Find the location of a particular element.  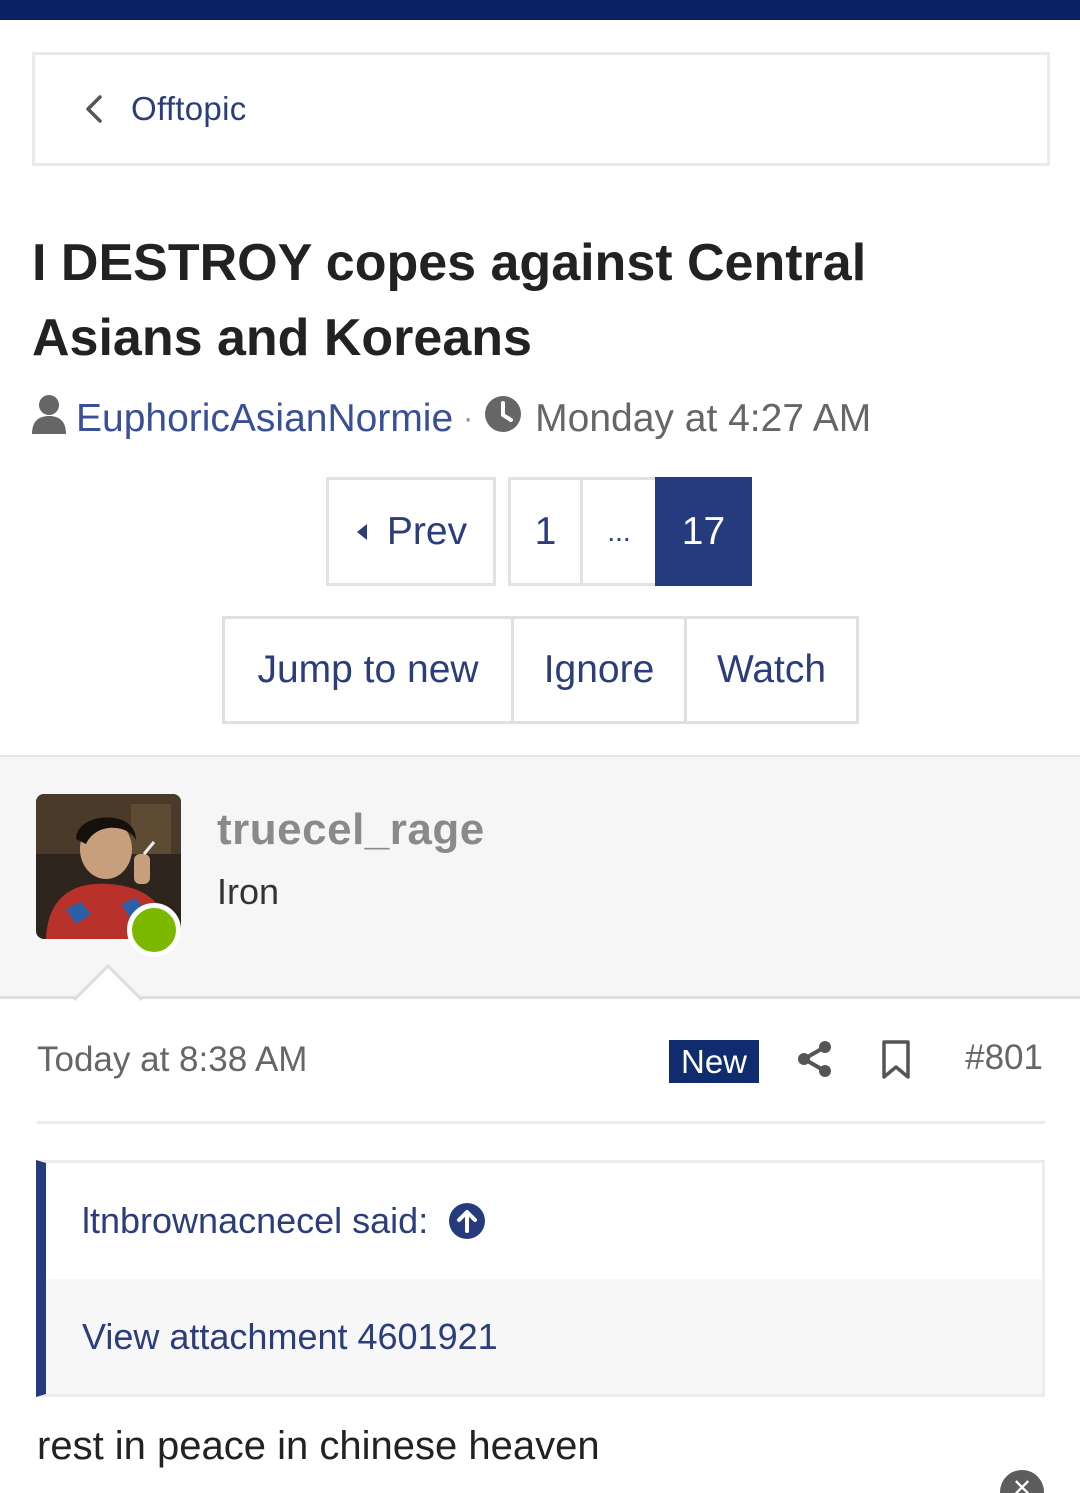

user-block-pointer is located at coordinates (108, 982).